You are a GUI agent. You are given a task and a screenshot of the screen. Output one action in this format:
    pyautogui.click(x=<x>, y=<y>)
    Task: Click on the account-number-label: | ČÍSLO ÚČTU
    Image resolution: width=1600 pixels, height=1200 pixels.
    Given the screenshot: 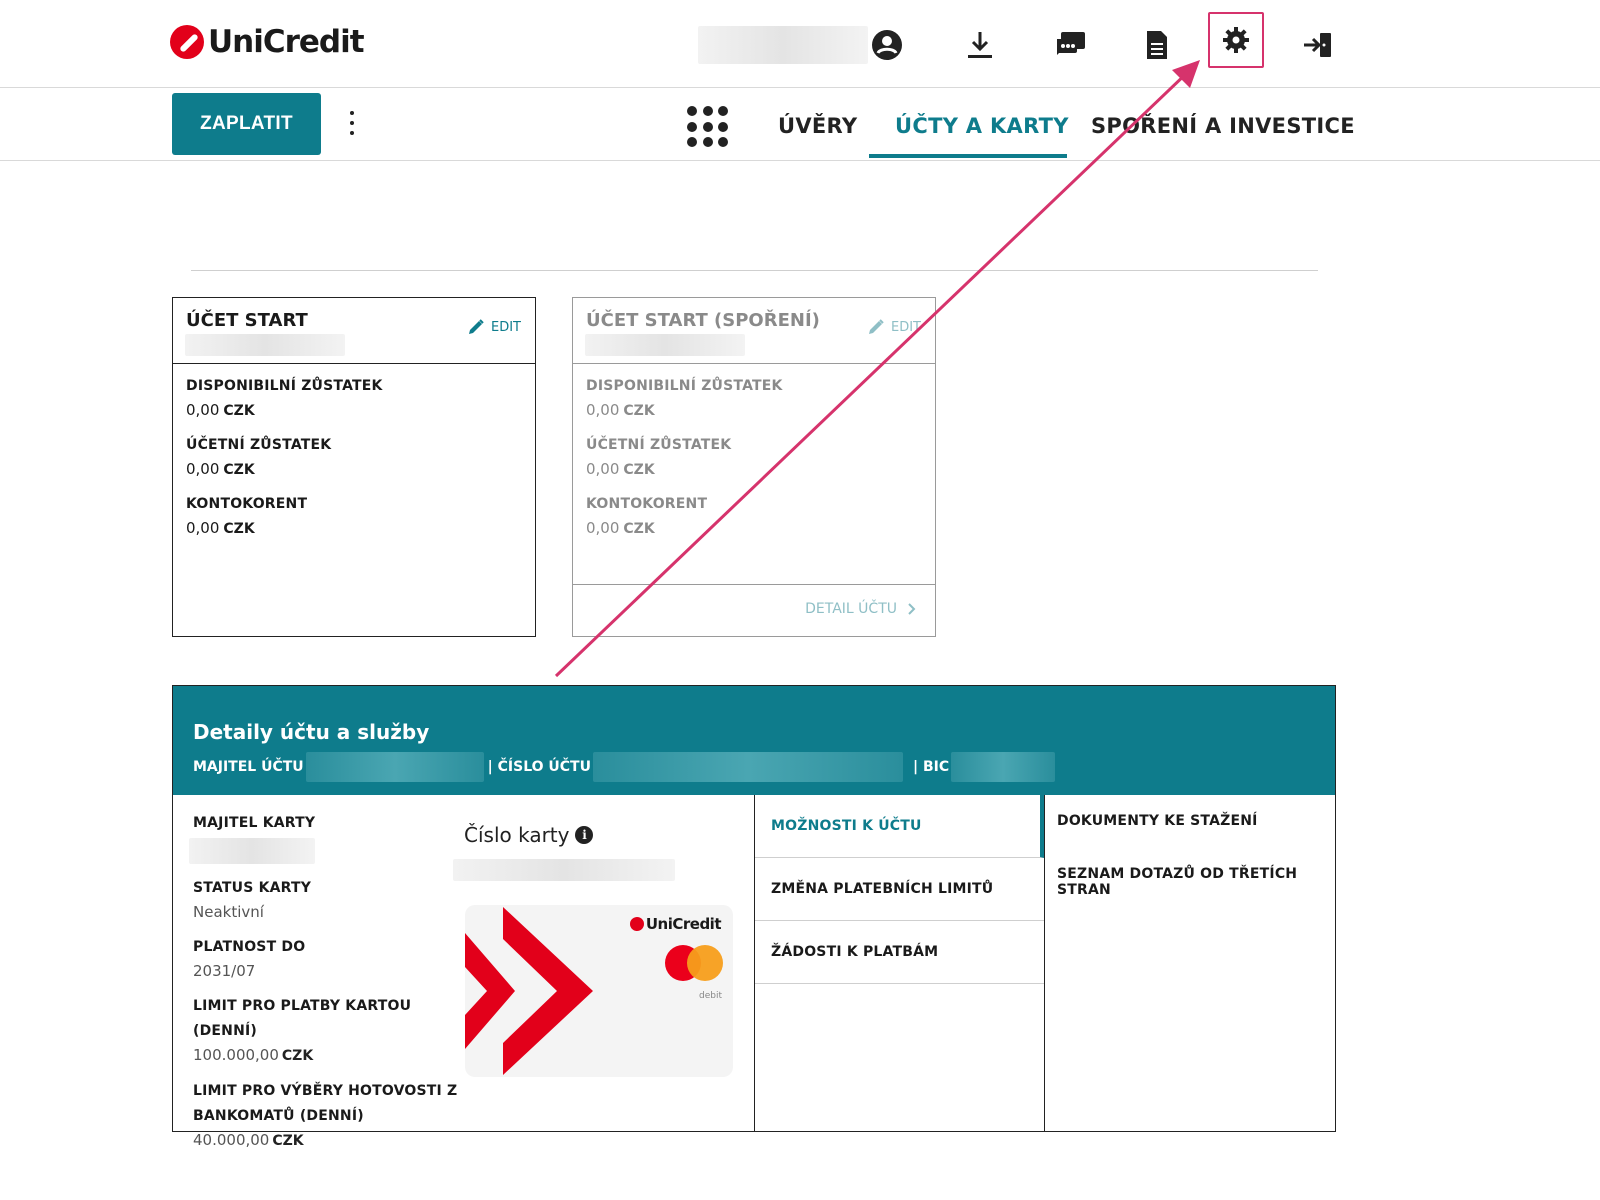 What is the action you would take?
    pyautogui.click(x=539, y=767)
    